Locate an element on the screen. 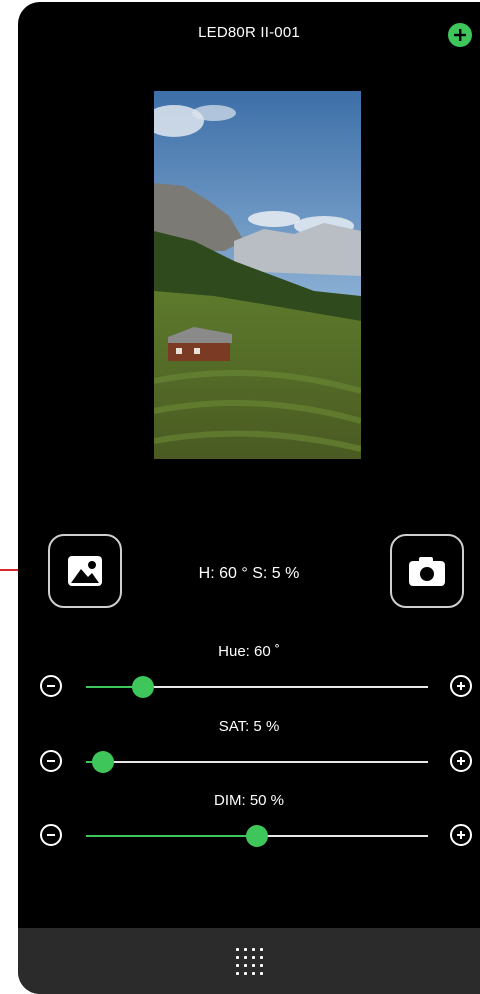 The image size is (480, 994). saturation-slider-thumb is located at coordinates (103, 762).